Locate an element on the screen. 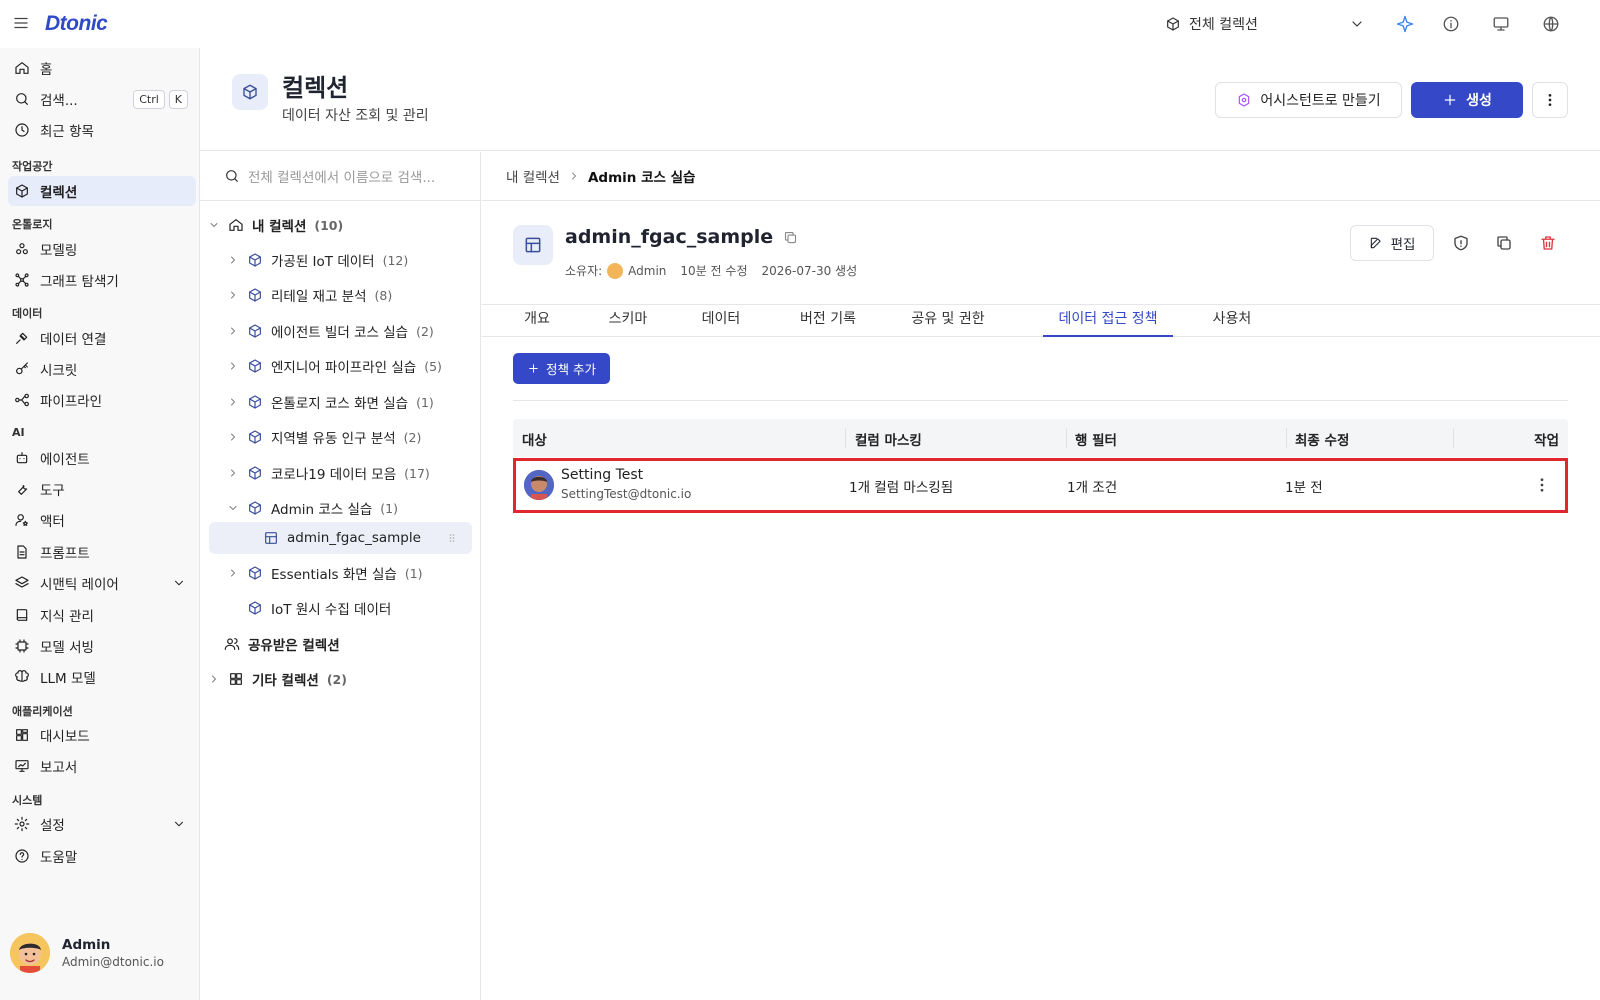  tree-item: IoT 원시 수집 데이터 is located at coordinates (319, 608).